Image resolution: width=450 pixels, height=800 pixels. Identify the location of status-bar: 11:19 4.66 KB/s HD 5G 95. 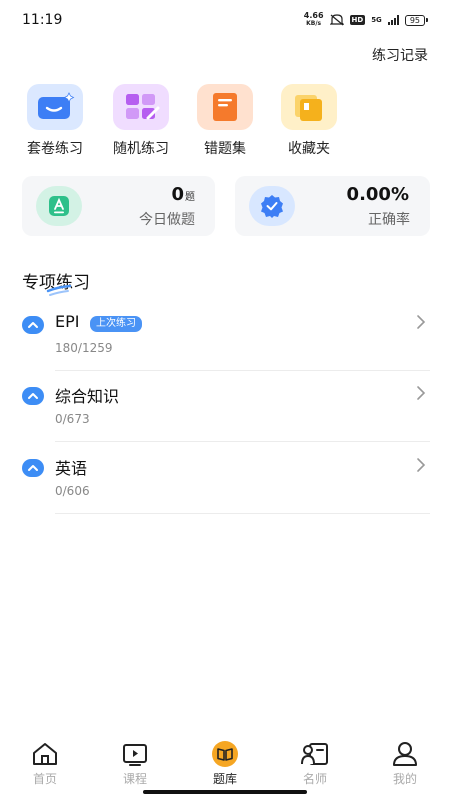
(225, 20).